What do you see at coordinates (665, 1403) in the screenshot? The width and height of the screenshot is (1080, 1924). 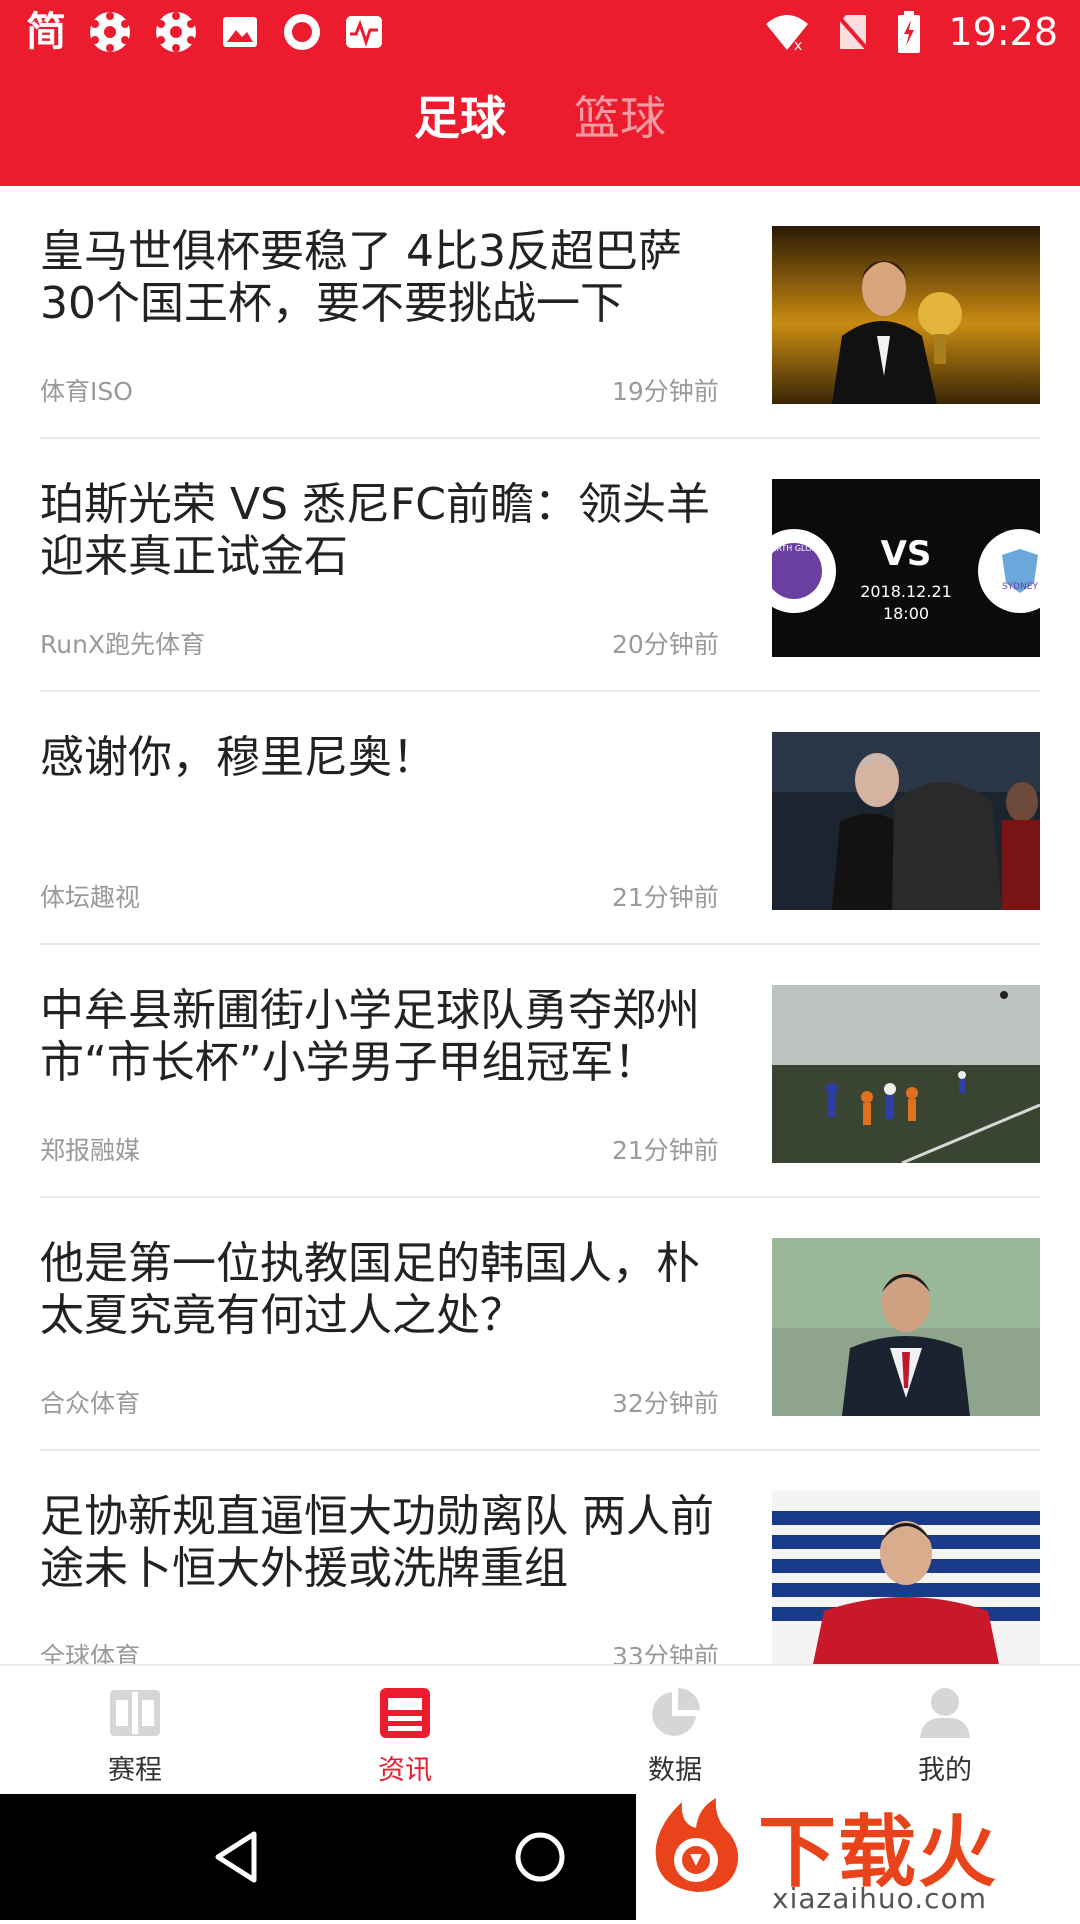 I see `news-time: 32分钟前` at bounding box center [665, 1403].